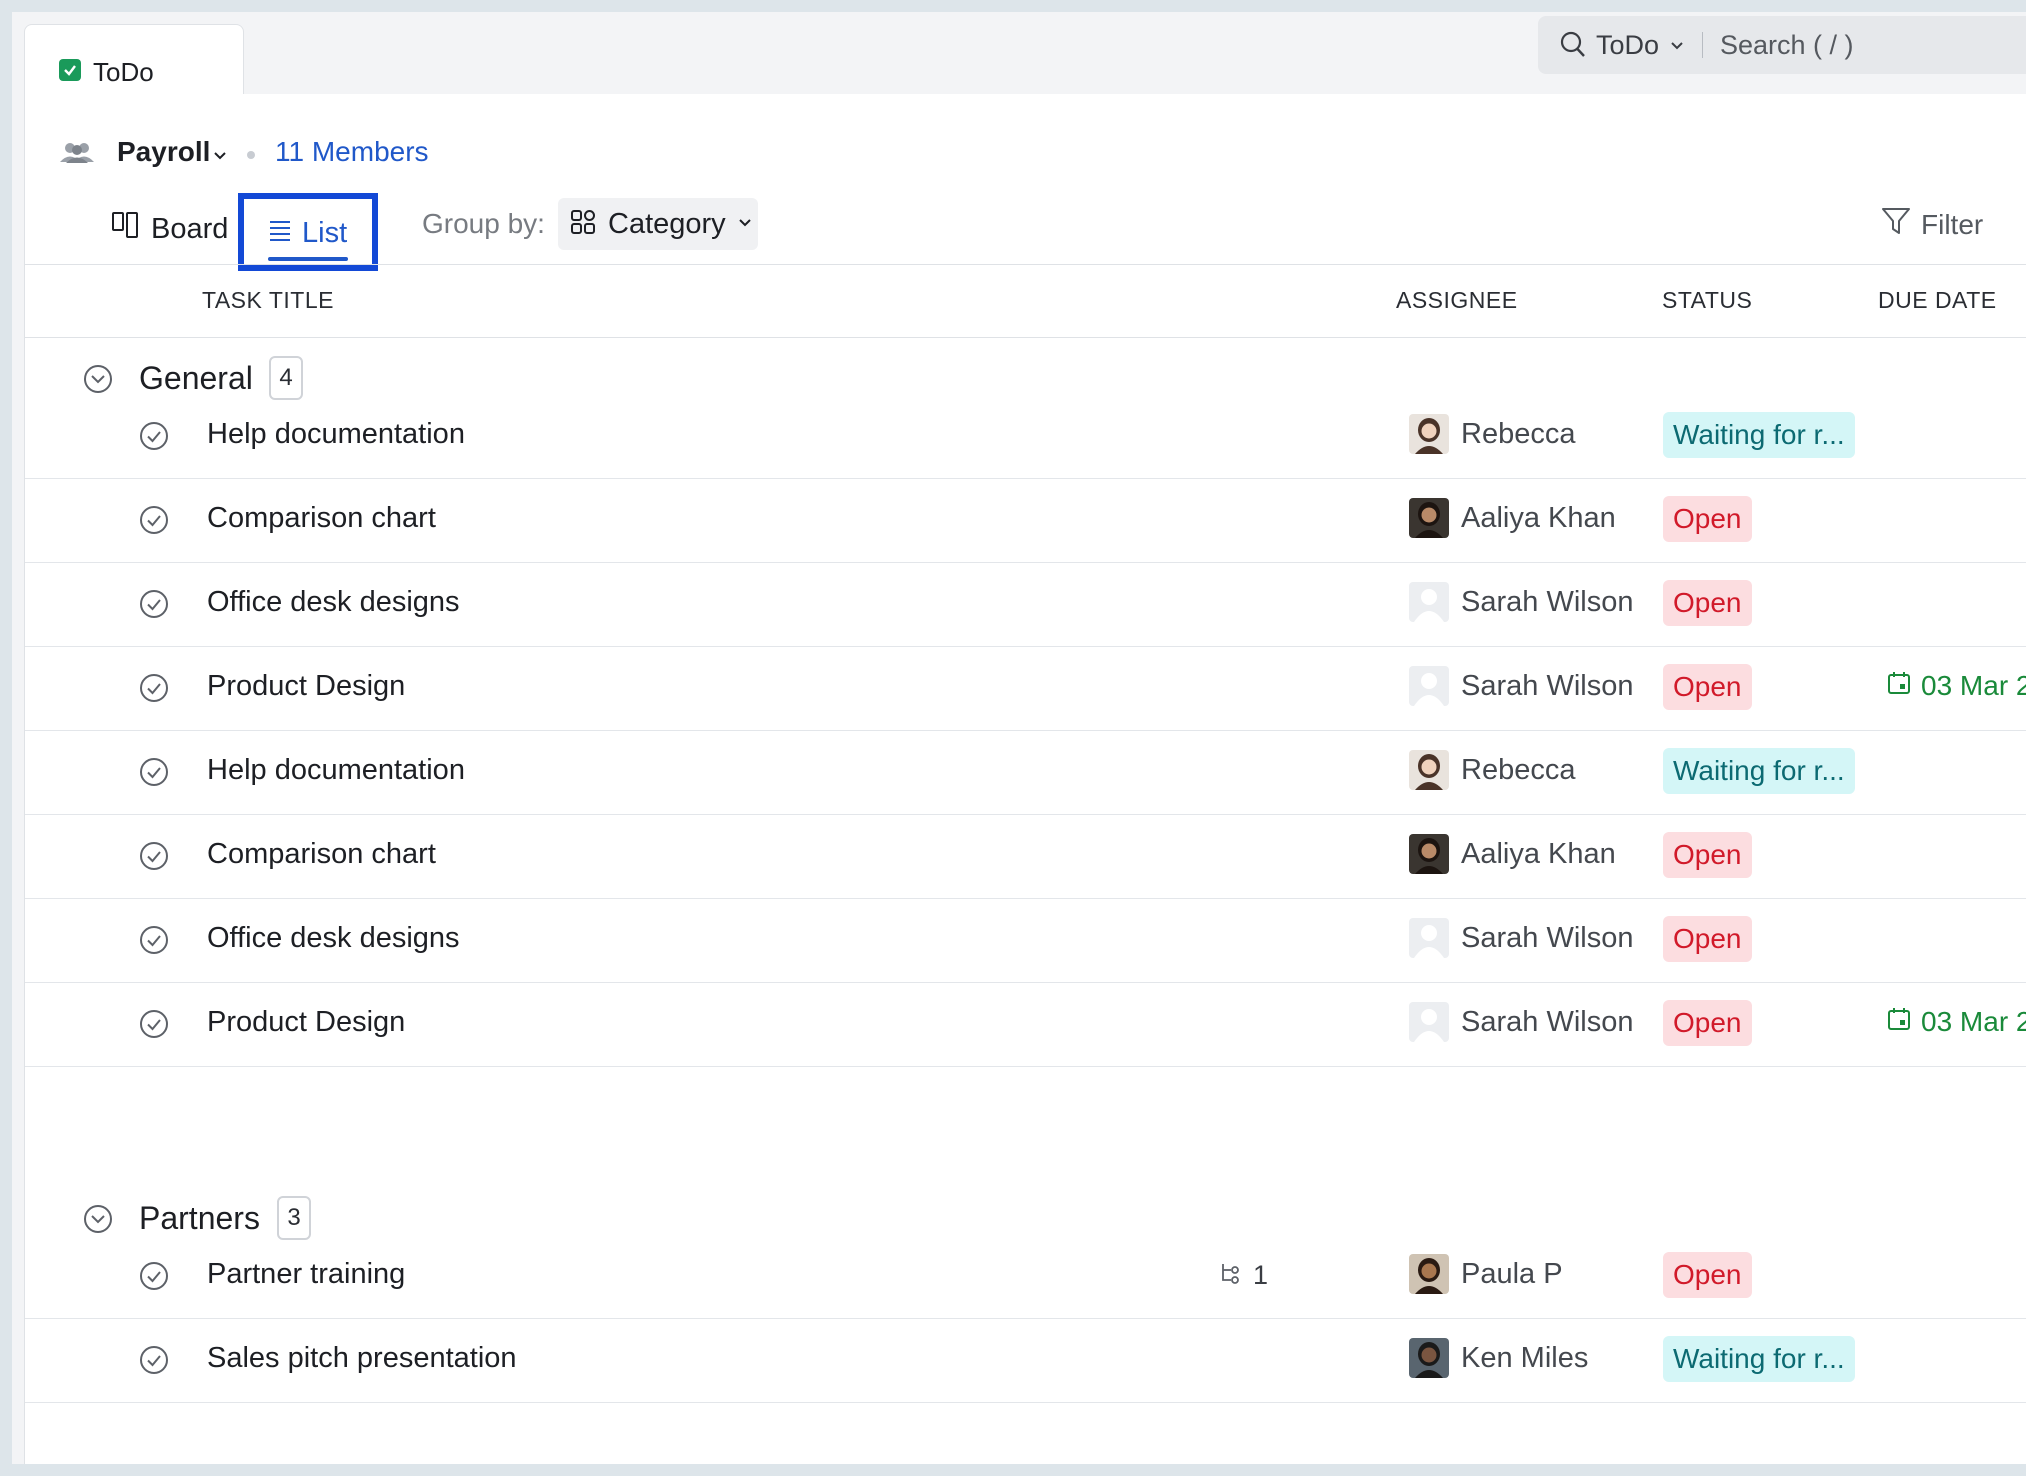  What do you see at coordinates (483, 223) in the screenshot?
I see `groupby-label: Group by:` at bounding box center [483, 223].